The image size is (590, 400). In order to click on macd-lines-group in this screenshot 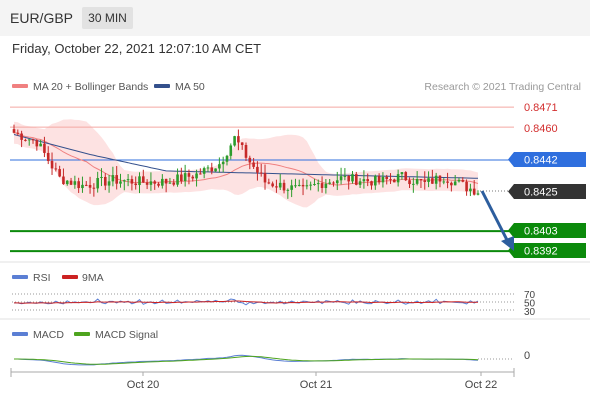, I will do `click(246, 360)`.